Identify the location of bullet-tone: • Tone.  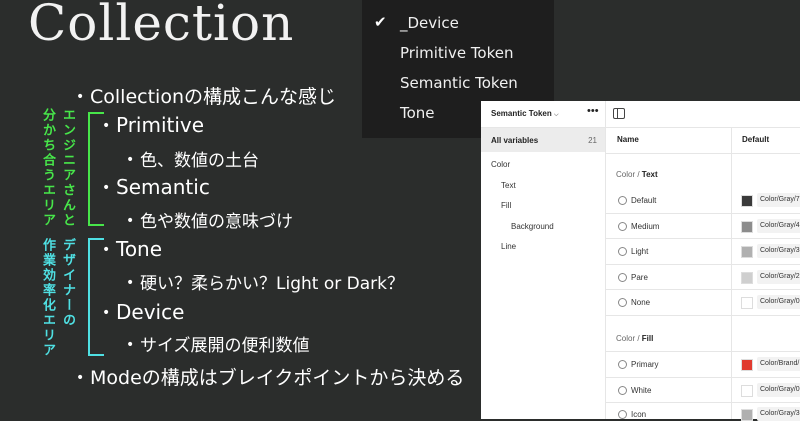
(132, 249).